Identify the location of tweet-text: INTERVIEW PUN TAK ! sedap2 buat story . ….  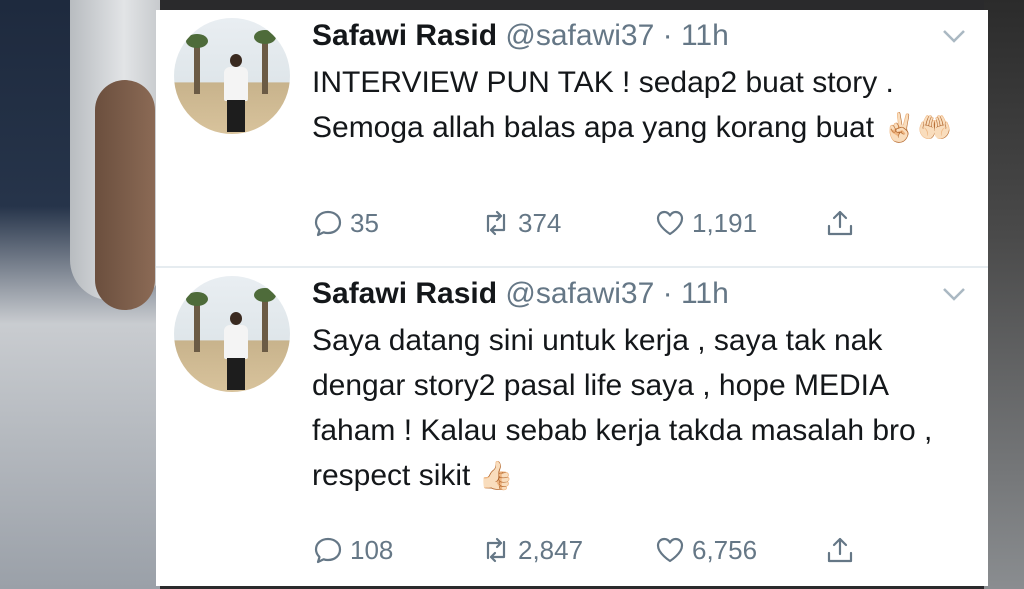
(637, 105).